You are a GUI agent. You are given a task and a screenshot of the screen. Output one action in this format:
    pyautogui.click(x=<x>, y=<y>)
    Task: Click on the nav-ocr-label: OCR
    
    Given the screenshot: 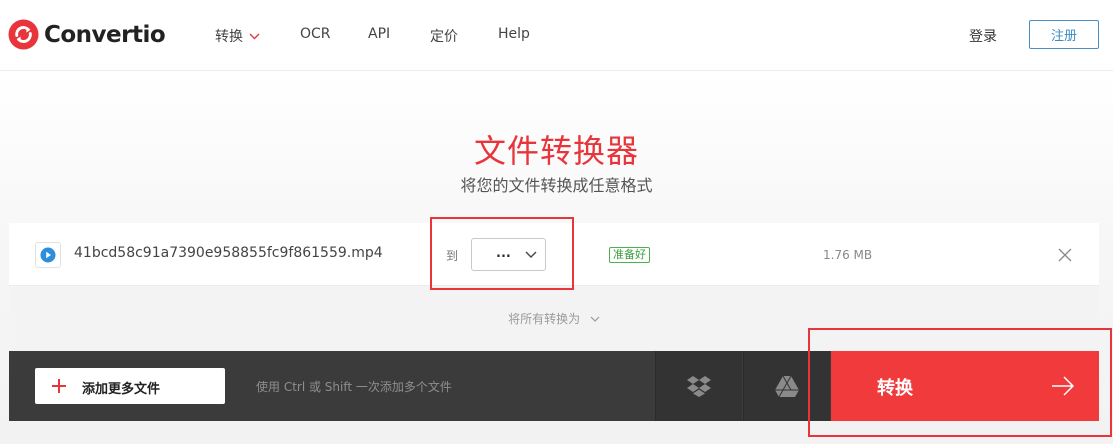 What is the action you would take?
    pyautogui.click(x=315, y=34)
    